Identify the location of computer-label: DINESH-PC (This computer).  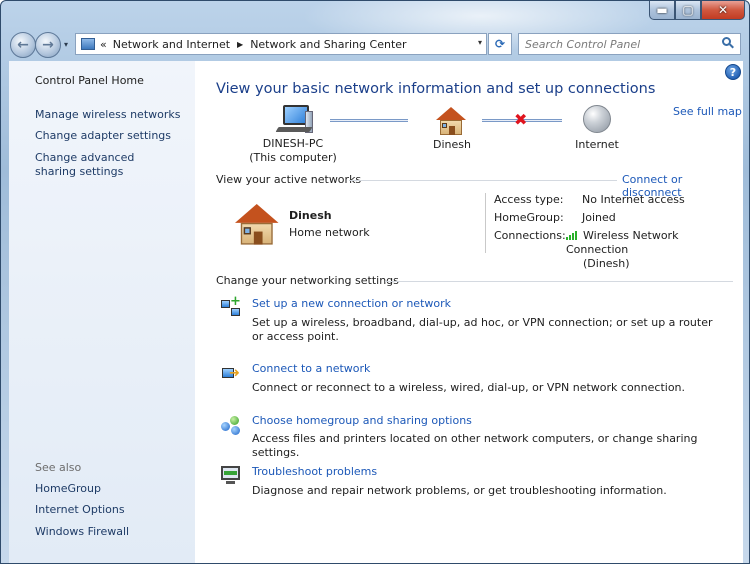
(293, 151).